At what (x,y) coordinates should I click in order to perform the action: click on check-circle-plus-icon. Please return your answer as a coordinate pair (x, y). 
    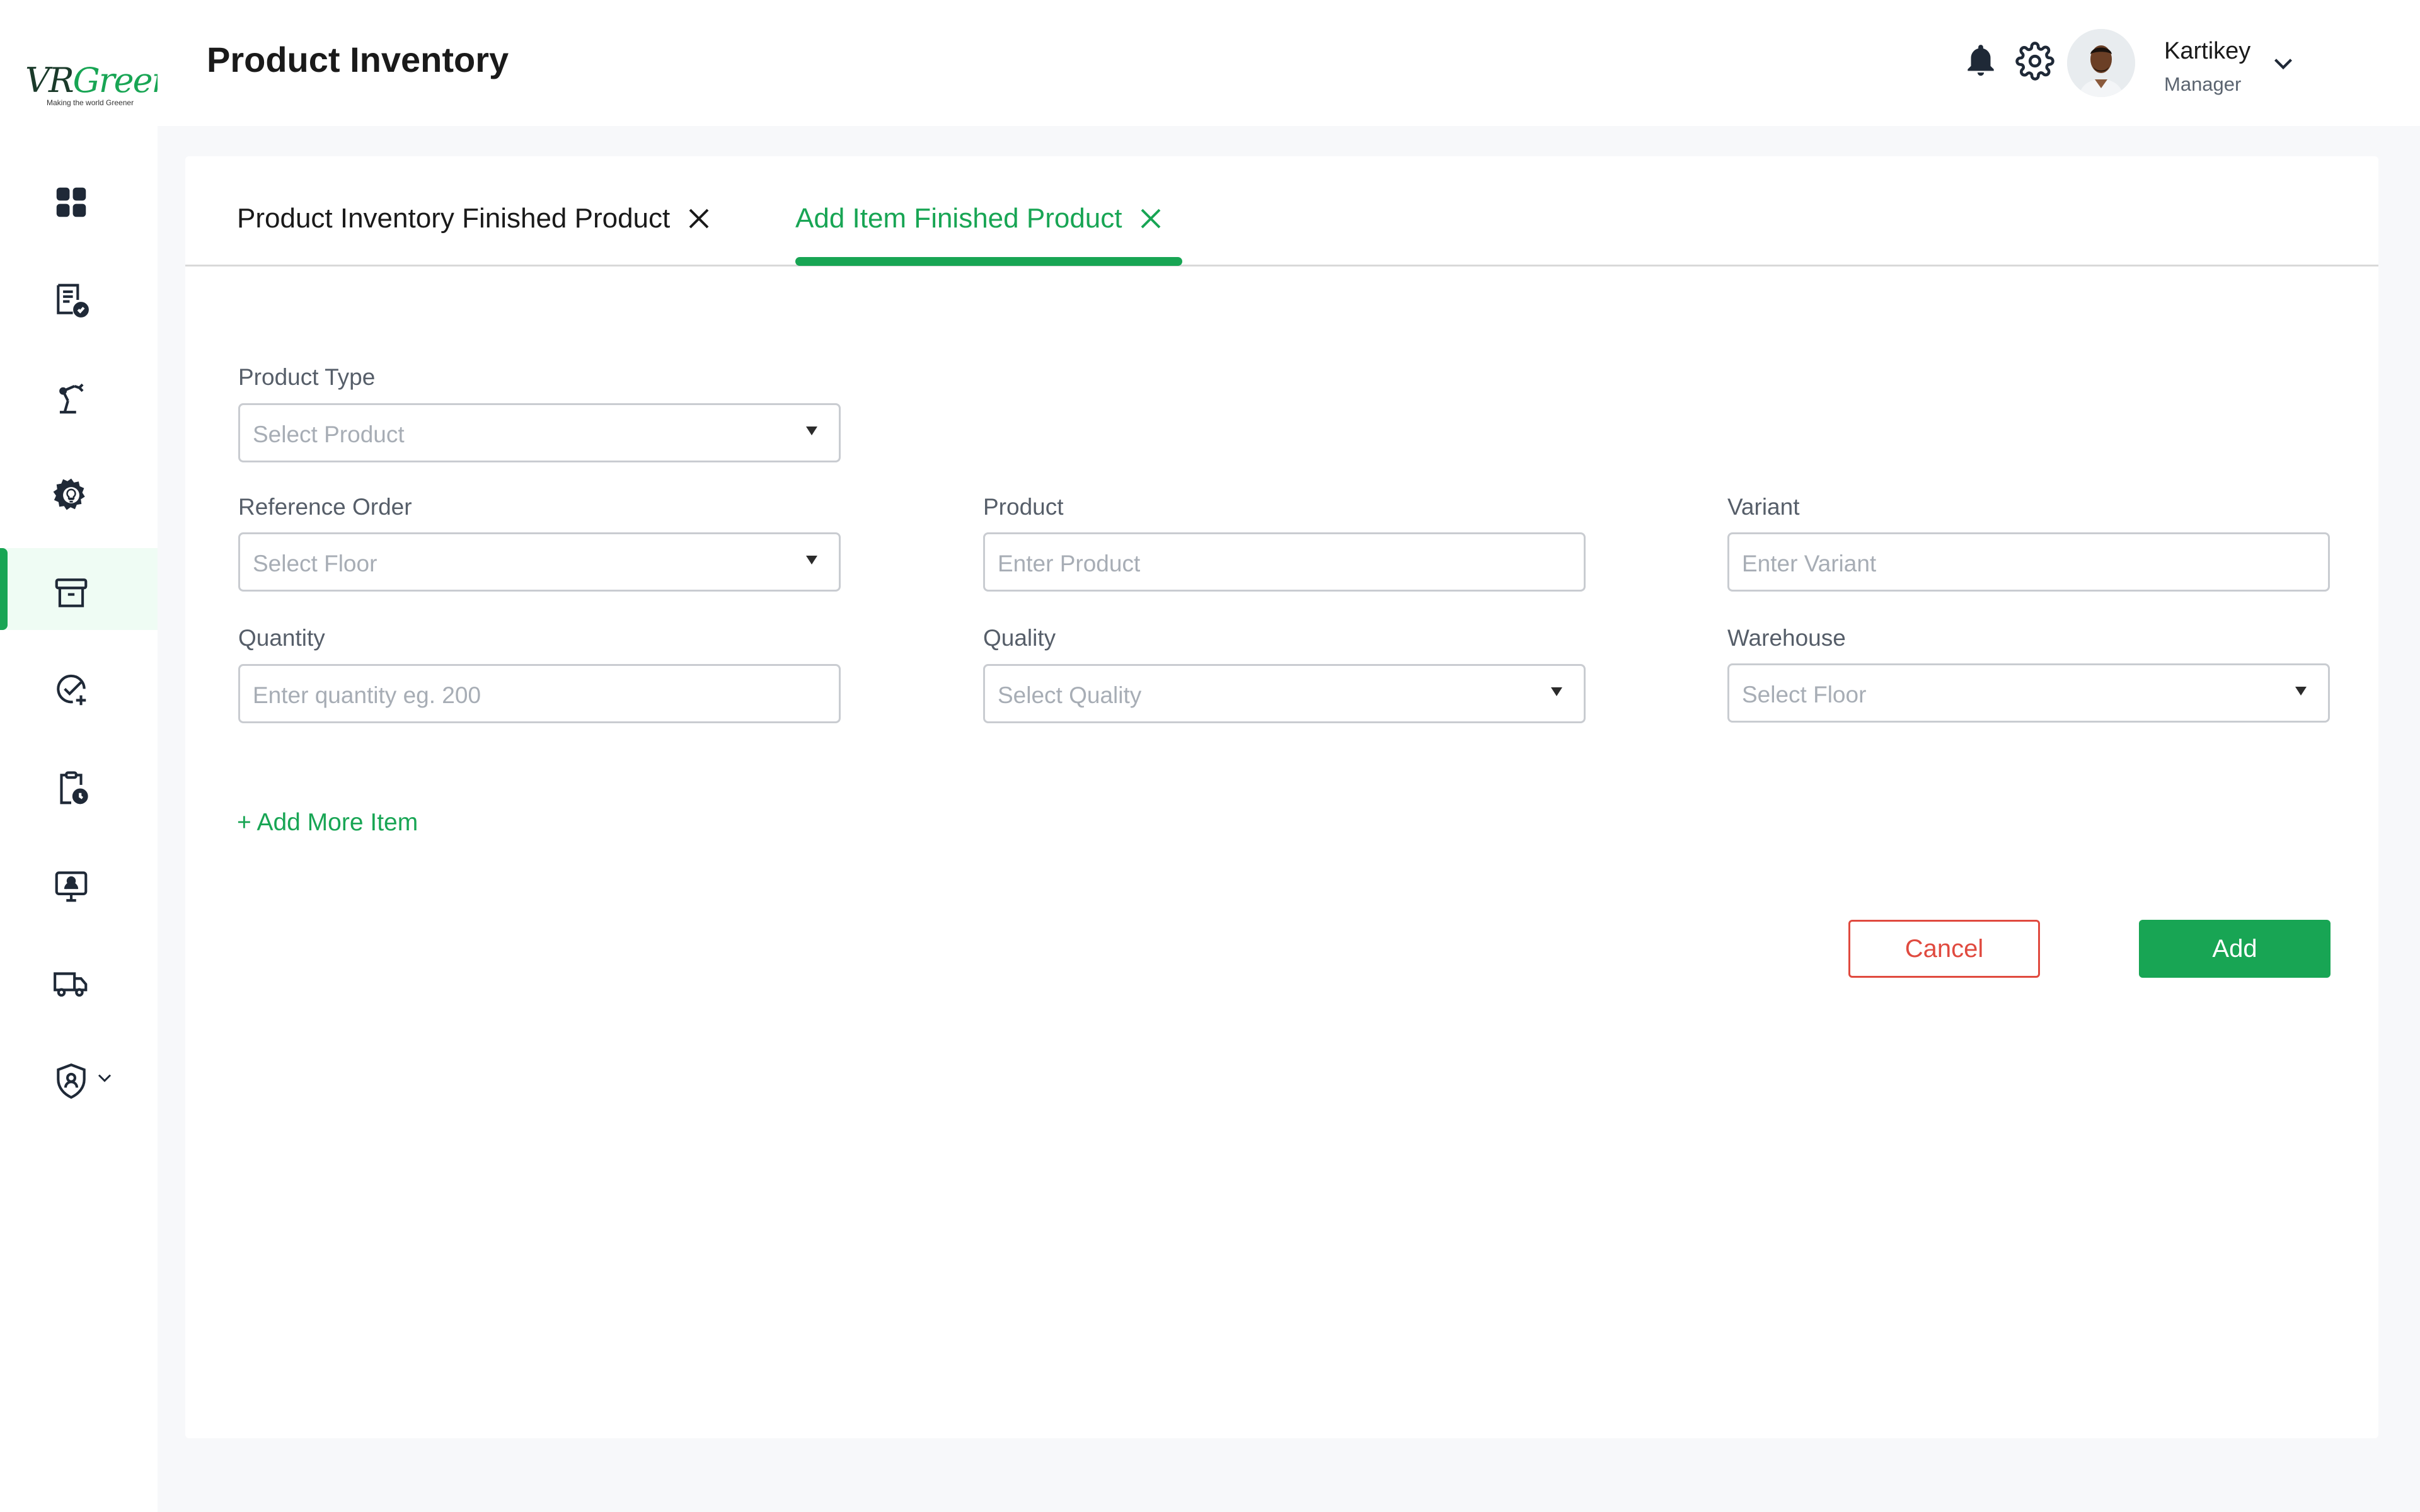
    Looking at the image, I should click on (71, 690).